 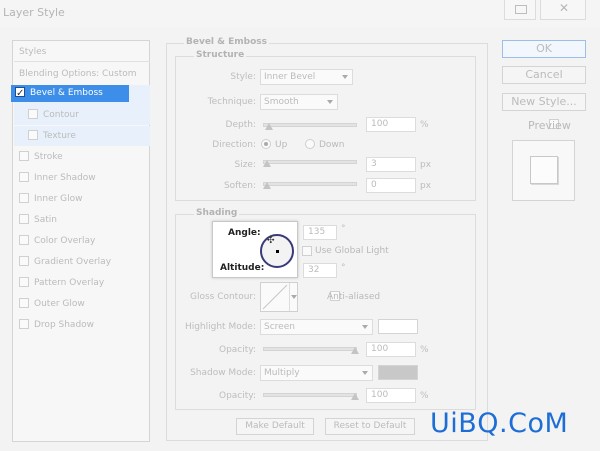 What do you see at coordinates (223, 373) in the screenshot?
I see `shadow-mode-label: Shadow Mode:` at bounding box center [223, 373].